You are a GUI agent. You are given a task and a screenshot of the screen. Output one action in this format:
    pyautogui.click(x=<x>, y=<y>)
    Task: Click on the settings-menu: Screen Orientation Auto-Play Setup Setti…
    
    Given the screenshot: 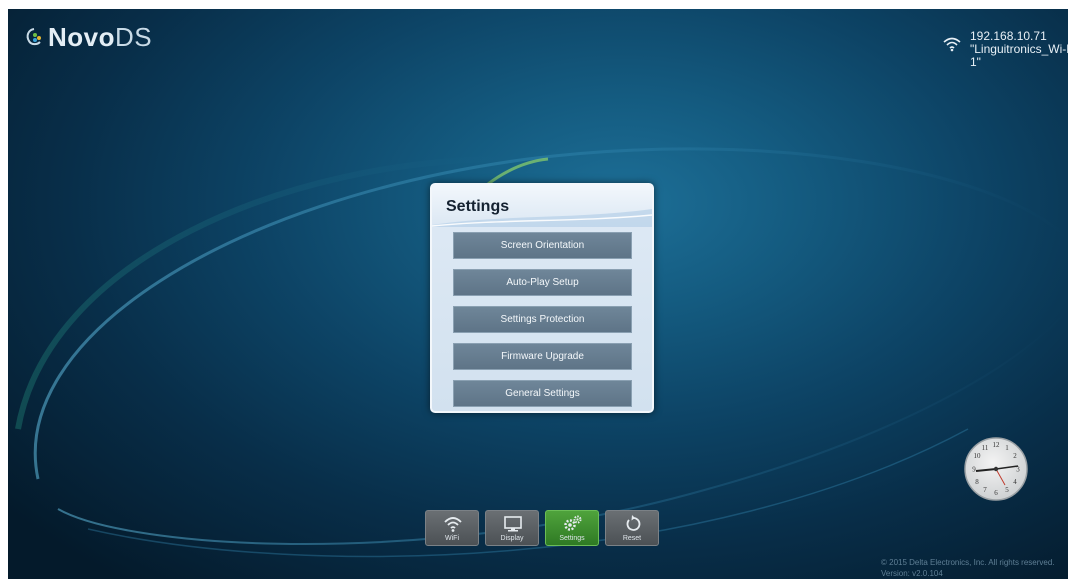 What is the action you would take?
    pyautogui.click(x=542, y=321)
    